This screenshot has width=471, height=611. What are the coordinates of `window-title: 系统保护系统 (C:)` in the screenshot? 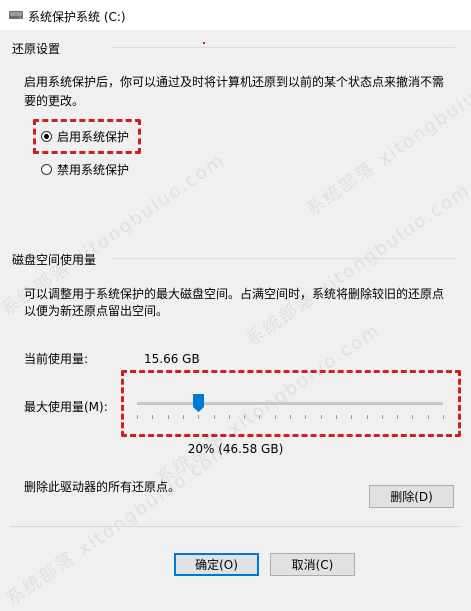 It's located at (77, 17).